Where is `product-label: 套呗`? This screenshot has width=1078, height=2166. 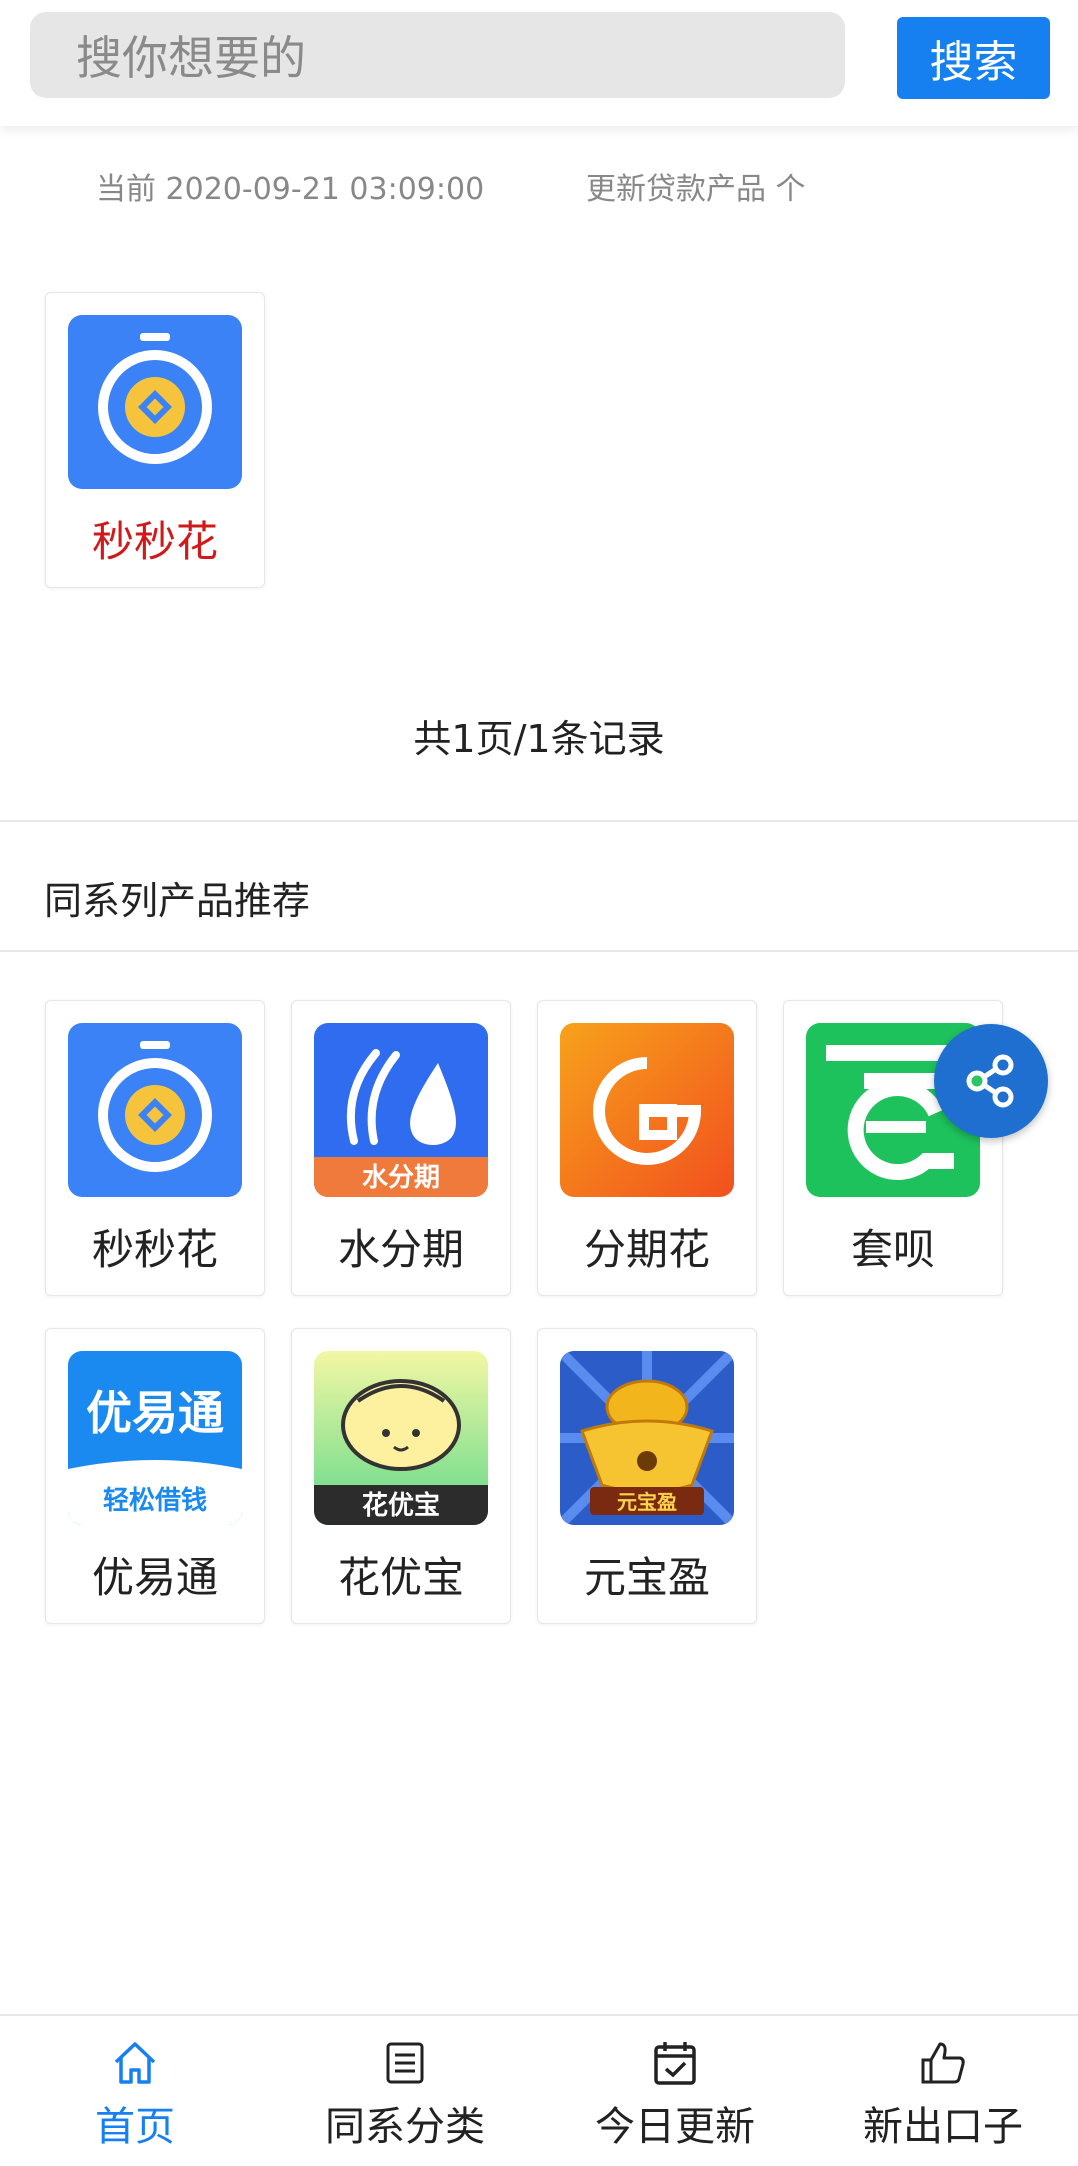
product-label: 套呗 is located at coordinates (892, 1249).